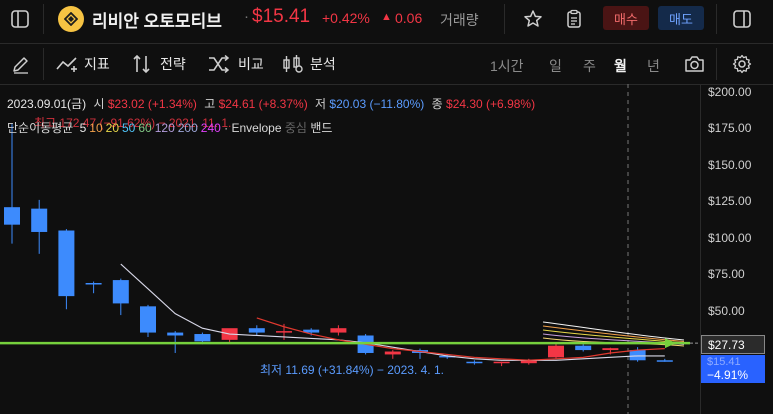 The image size is (773, 414). Describe the element at coordinates (157, 19) in the screenshot. I see `symbol-name: 리비안 오토모티브` at that location.